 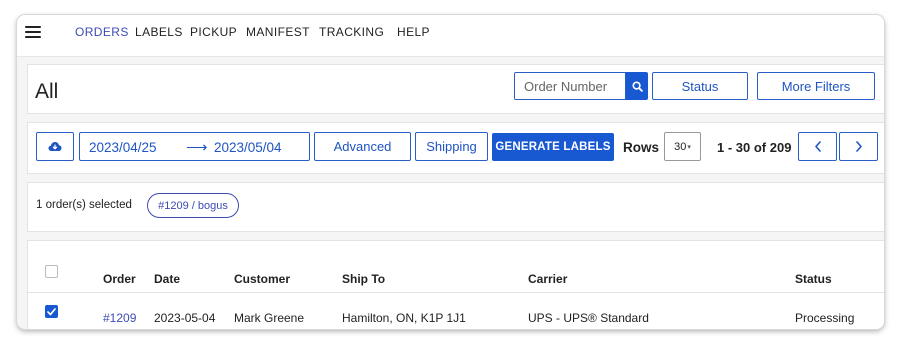 I want to click on column-header-date: Date, so click(x=167, y=279).